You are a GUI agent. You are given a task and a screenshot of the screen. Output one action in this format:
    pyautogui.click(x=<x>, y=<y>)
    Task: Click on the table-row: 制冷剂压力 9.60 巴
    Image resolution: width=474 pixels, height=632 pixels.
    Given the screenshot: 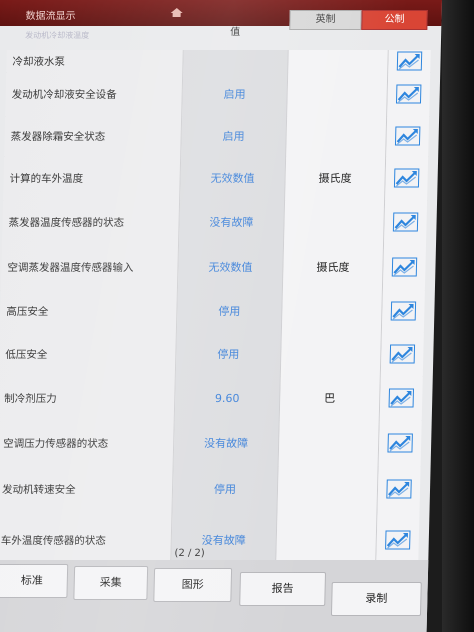 What is the action you would take?
    pyautogui.click(x=211, y=398)
    